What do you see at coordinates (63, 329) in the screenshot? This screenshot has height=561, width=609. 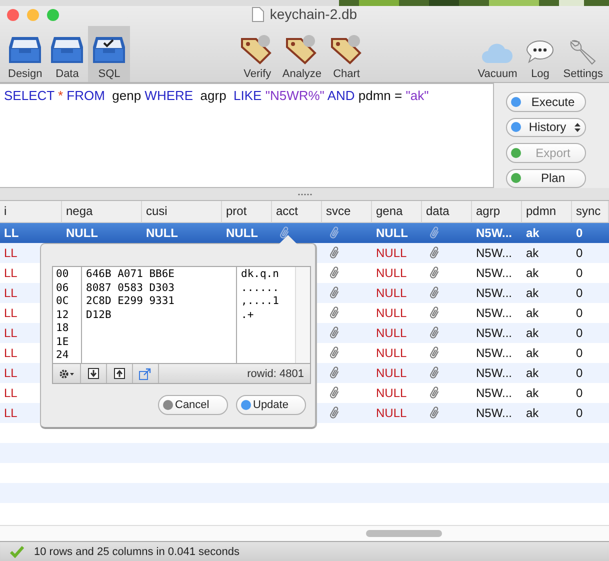 I see `offset-label: 18` at bounding box center [63, 329].